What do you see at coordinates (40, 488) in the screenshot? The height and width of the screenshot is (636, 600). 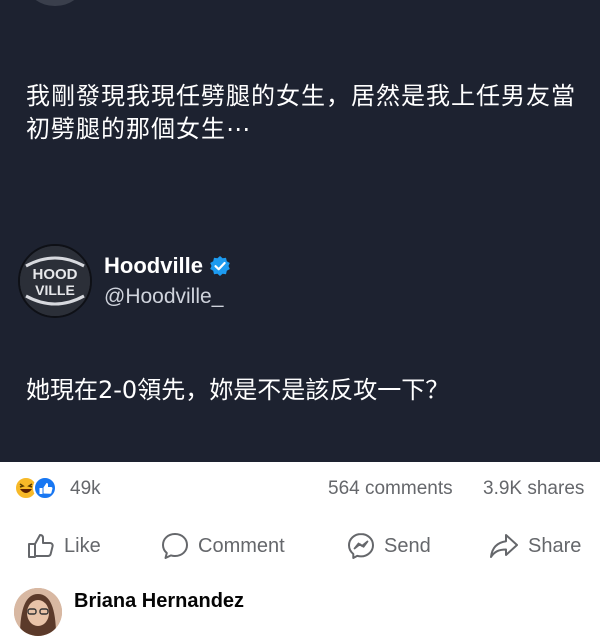 I see `reaction-icons` at bounding box center [40, 488].